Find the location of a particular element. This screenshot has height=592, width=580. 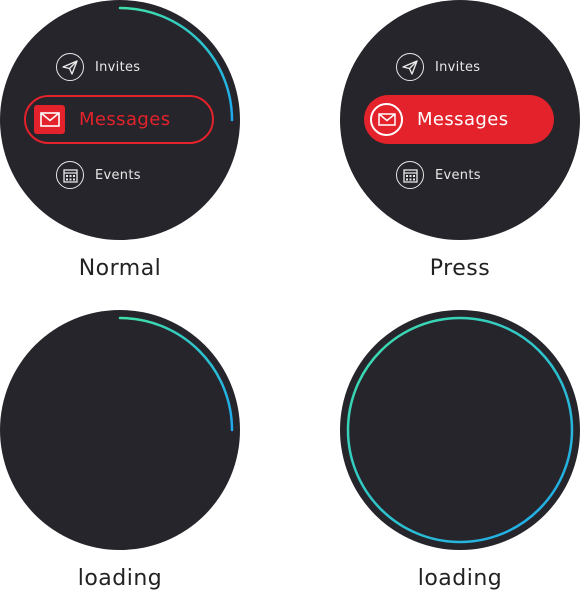

menu-item-label: Invites is located at coordinates (458, 67).